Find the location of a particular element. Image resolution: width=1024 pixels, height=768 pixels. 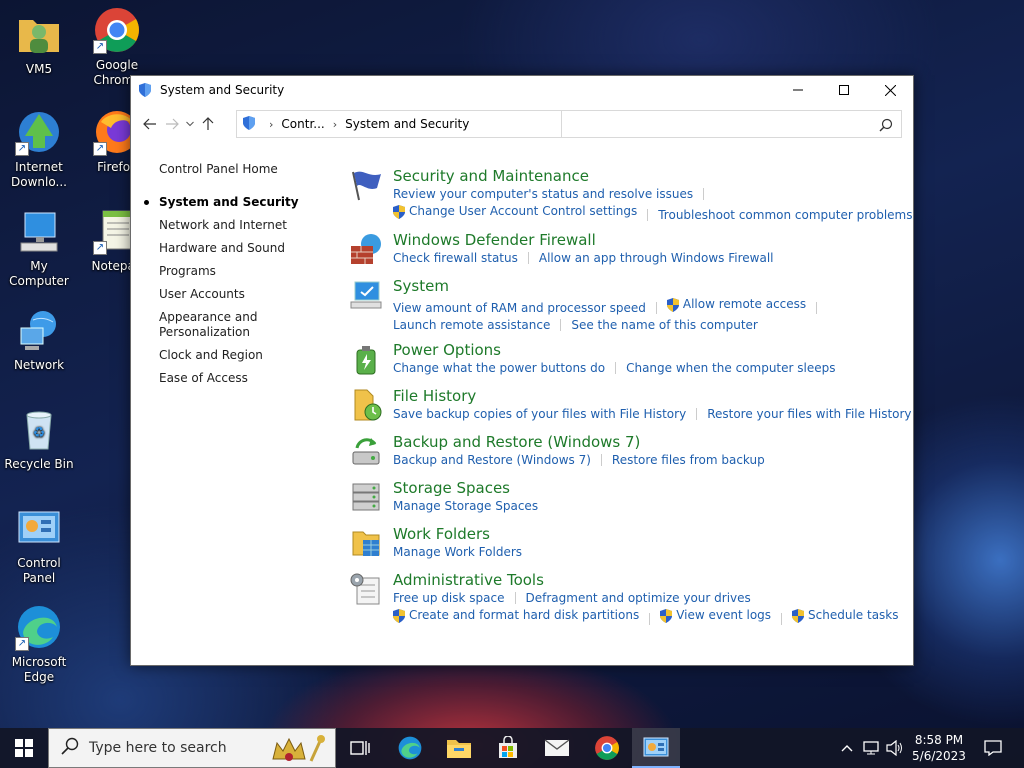

work-folders-icon is located at coordinates (366, 543).